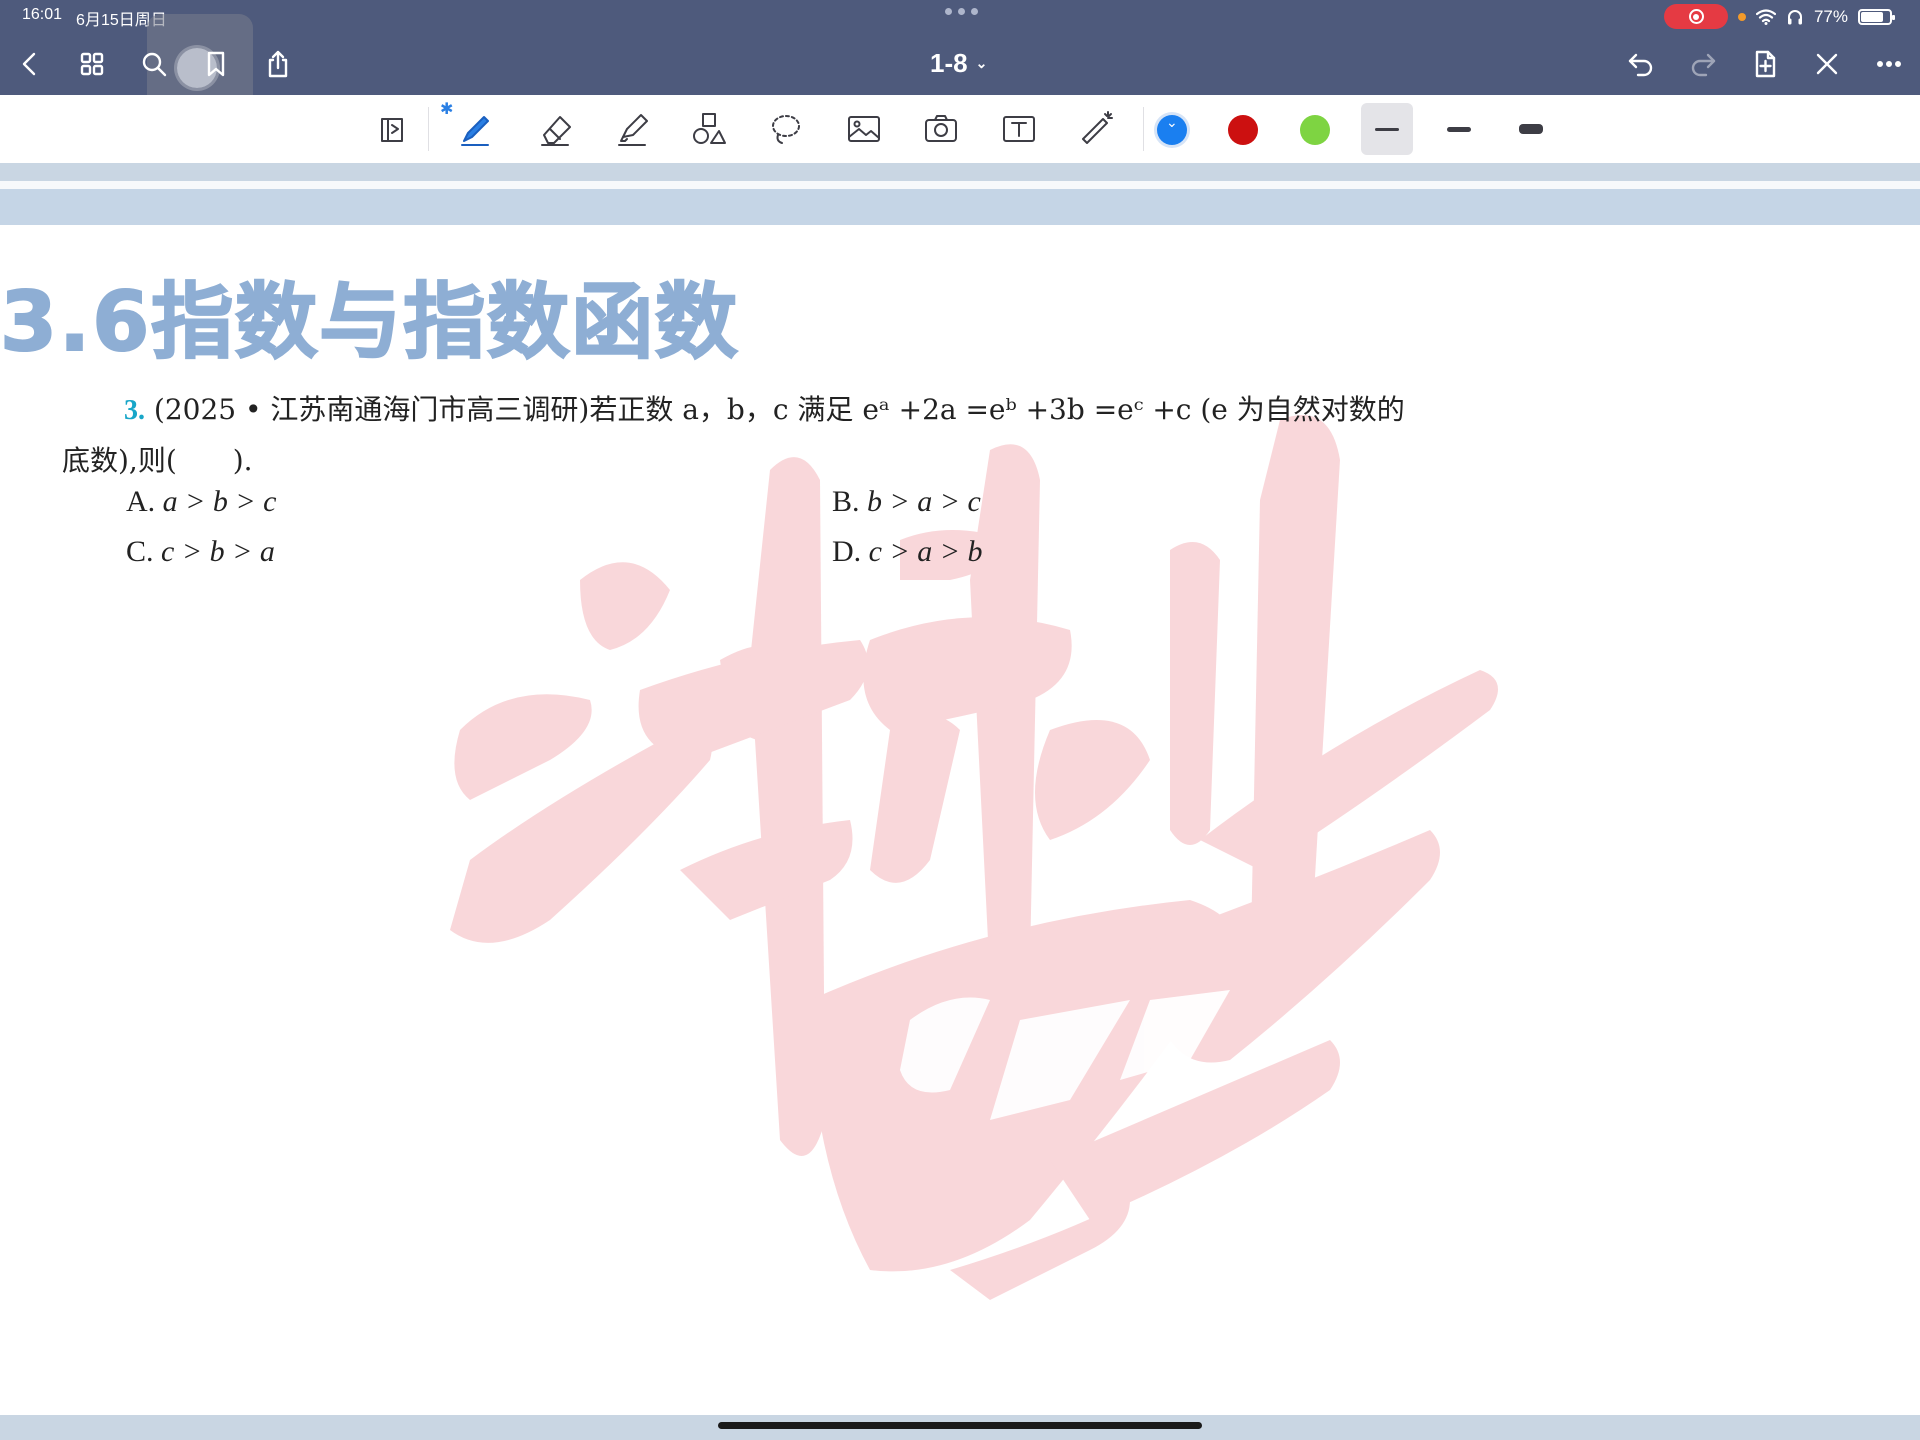 The height and width of the screenshot is (1440, 1920). I want to click on text-tool-icon, so click(1019, 129).